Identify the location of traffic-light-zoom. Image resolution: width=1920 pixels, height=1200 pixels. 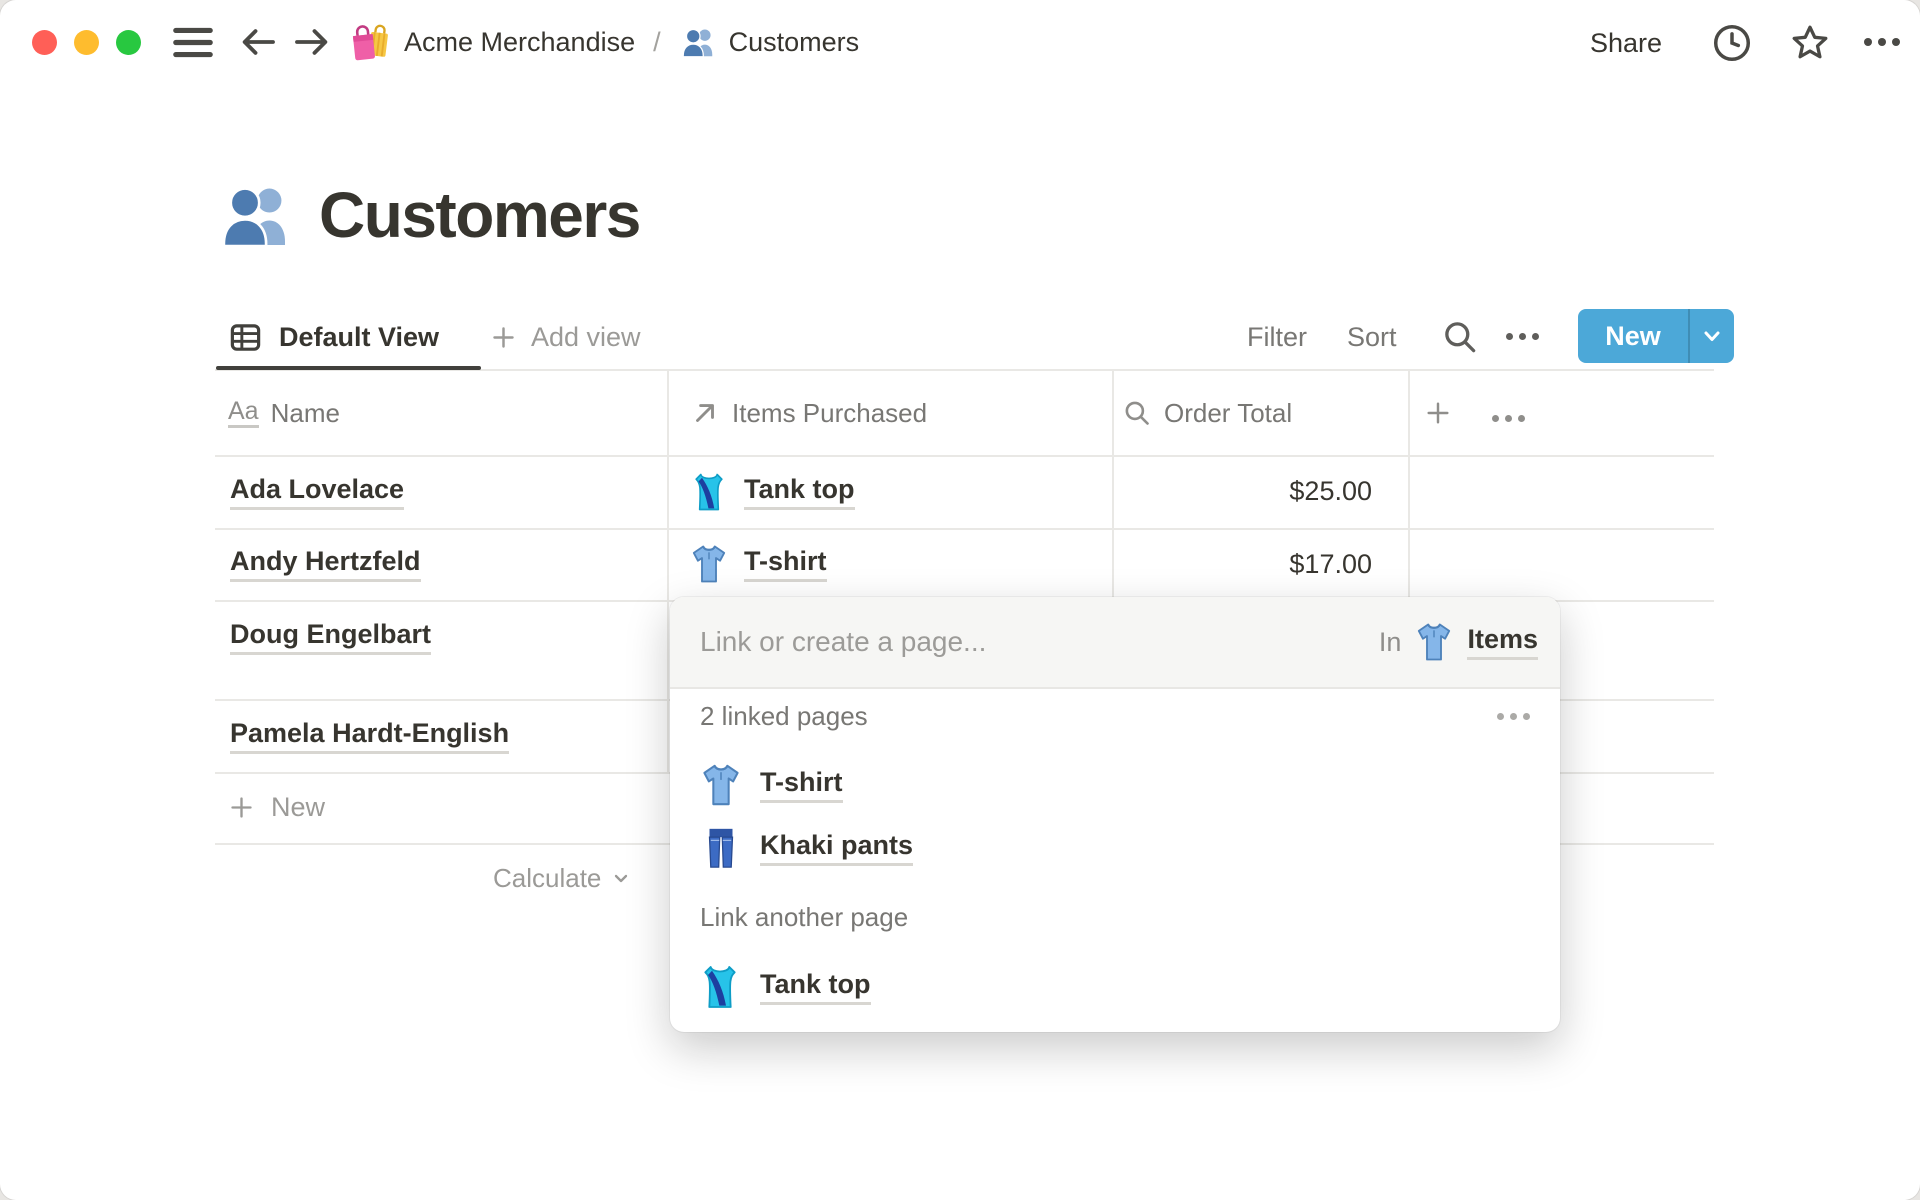
(128, 42).